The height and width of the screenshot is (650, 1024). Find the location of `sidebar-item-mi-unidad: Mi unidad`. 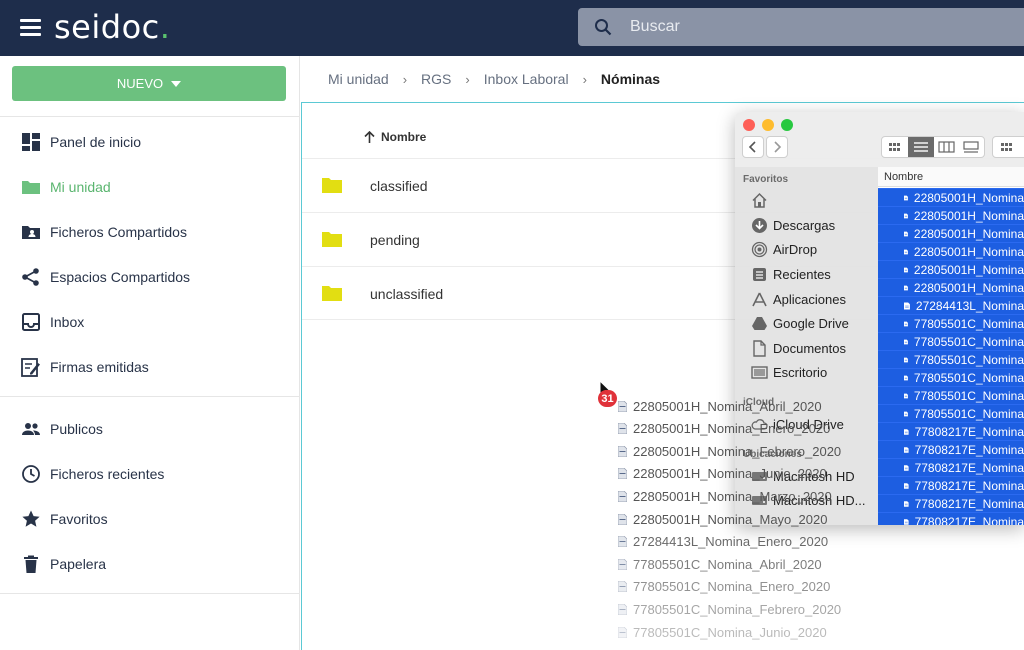

sidebar-item-mi-unidad: Mi unidad is located at coordinates (150, 187).